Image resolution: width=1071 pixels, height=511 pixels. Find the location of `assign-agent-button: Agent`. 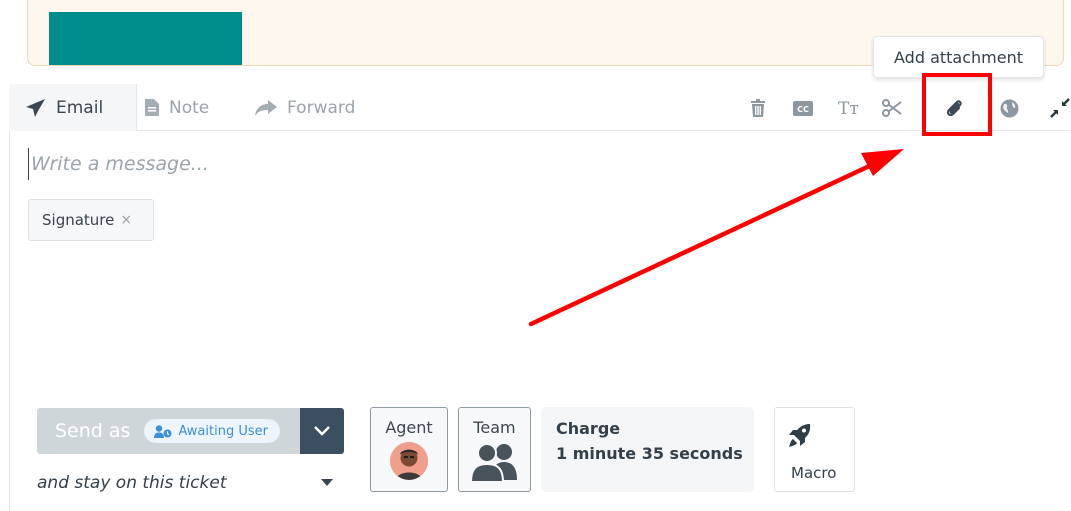

assign-agent-button: Agent is located at coordinates (409, 449).